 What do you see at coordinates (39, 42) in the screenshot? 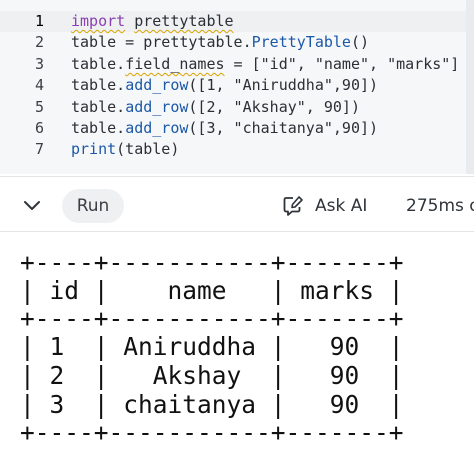
I see `line-number: 2` at bounding box center [39, 42].